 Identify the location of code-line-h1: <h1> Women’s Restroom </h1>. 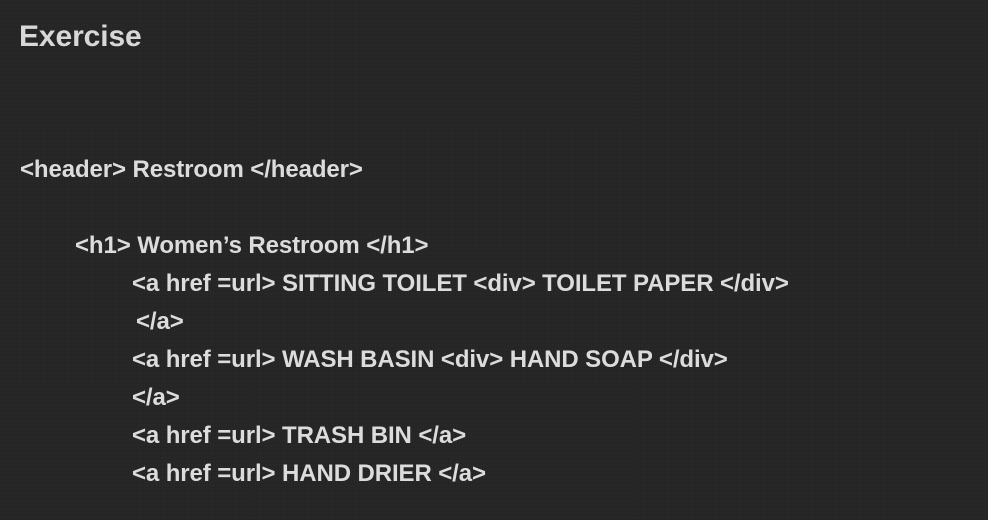
(252, 245).